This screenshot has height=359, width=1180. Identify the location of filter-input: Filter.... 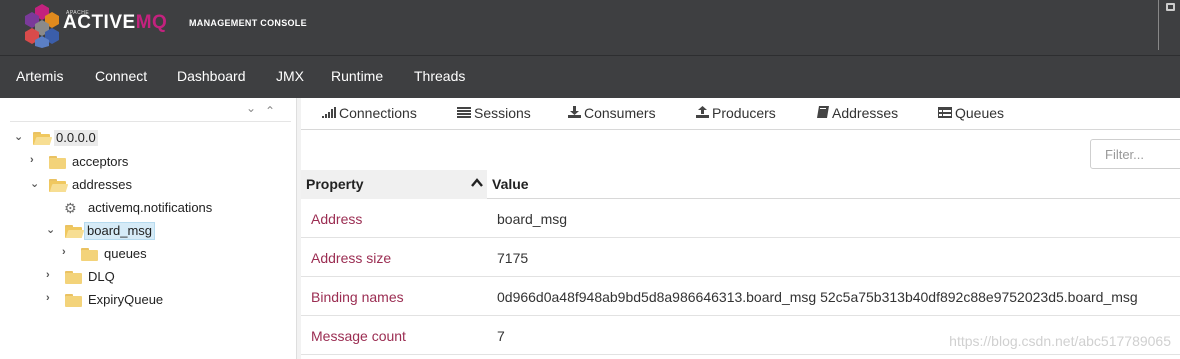
(1135, 154).